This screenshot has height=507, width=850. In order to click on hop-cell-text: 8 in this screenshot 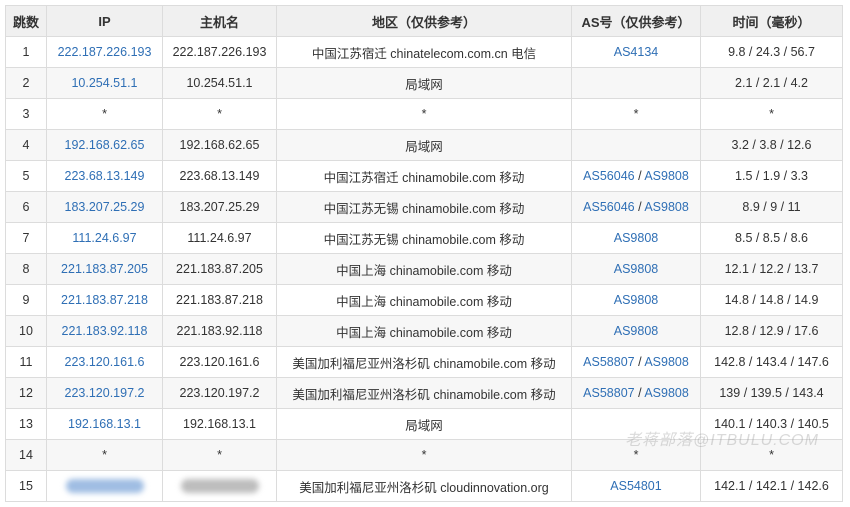, I will do `click(26, 269)`.